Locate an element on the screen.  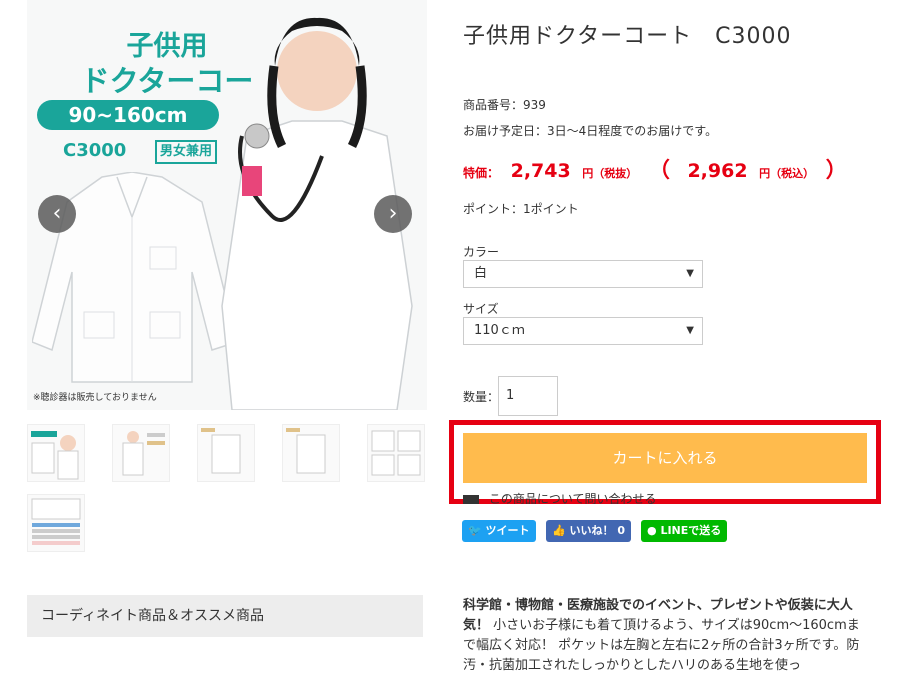
mail-icon is located at coordinates (471, 499).